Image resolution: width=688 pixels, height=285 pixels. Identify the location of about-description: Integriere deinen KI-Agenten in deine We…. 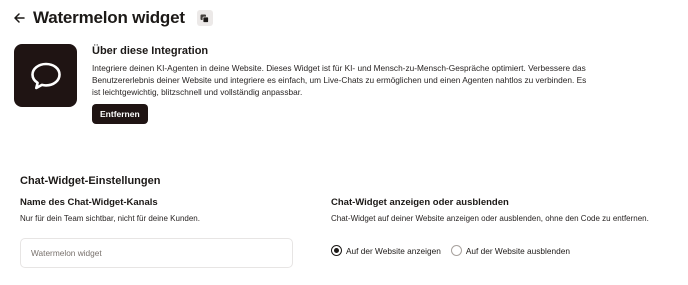
(339, 80).